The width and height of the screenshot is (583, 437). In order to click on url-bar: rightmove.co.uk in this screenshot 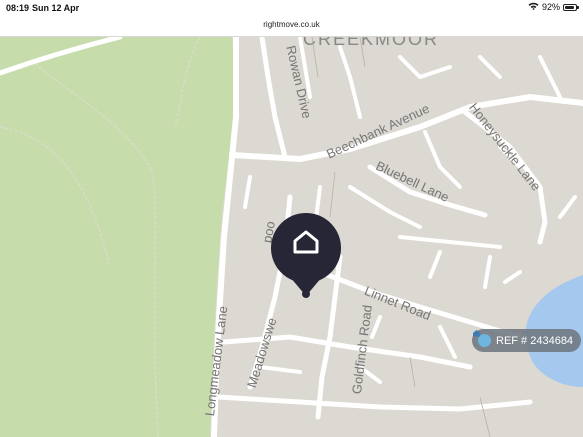, I will do `click(291, 26)`.